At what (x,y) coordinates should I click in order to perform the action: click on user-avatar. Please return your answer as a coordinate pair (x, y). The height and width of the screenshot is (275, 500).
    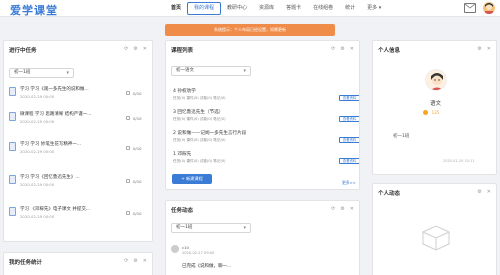
    Looking at the image, I should click on (489, 8).